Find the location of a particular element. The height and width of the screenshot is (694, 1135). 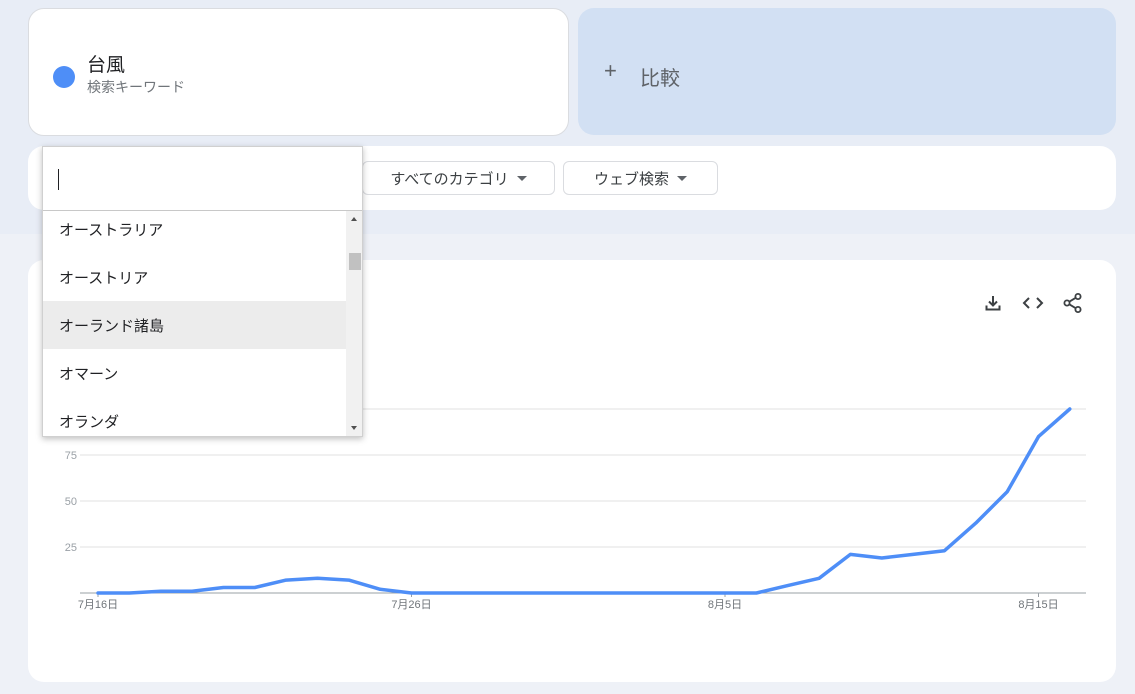

compare-button: + 比較 is located at coordinates (847, 71).